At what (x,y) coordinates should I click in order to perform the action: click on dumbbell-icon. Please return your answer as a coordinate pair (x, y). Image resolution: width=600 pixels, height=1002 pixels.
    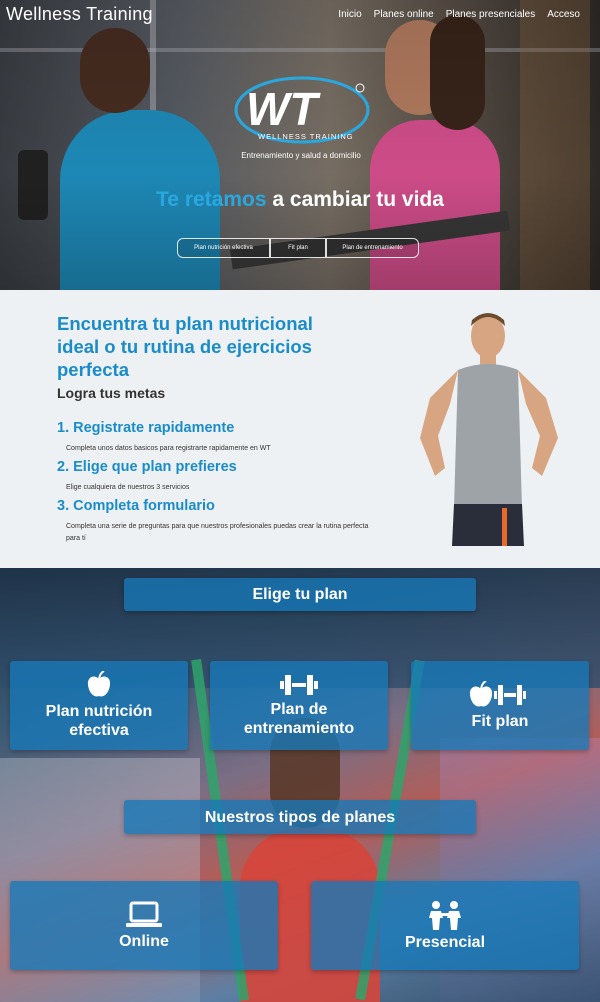
    Looking at the image, I should click on (299, 685).